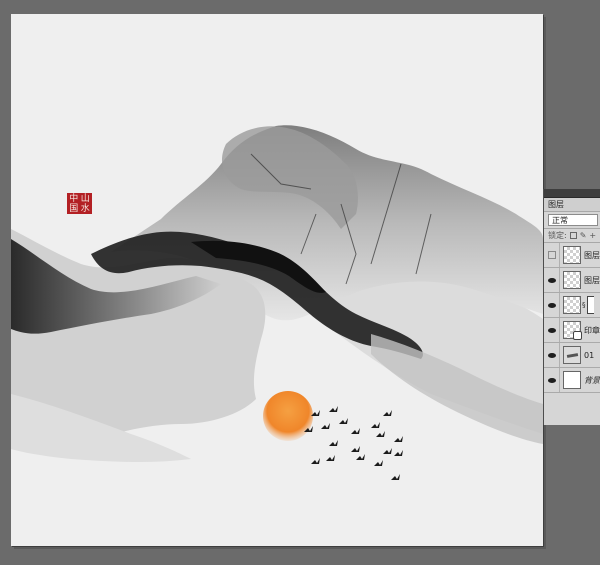 This screenshot has width=600, height=565. Describe the element at coordinates (584, 305) in the screenshot. I see `chain-link-icon: §` at that location.